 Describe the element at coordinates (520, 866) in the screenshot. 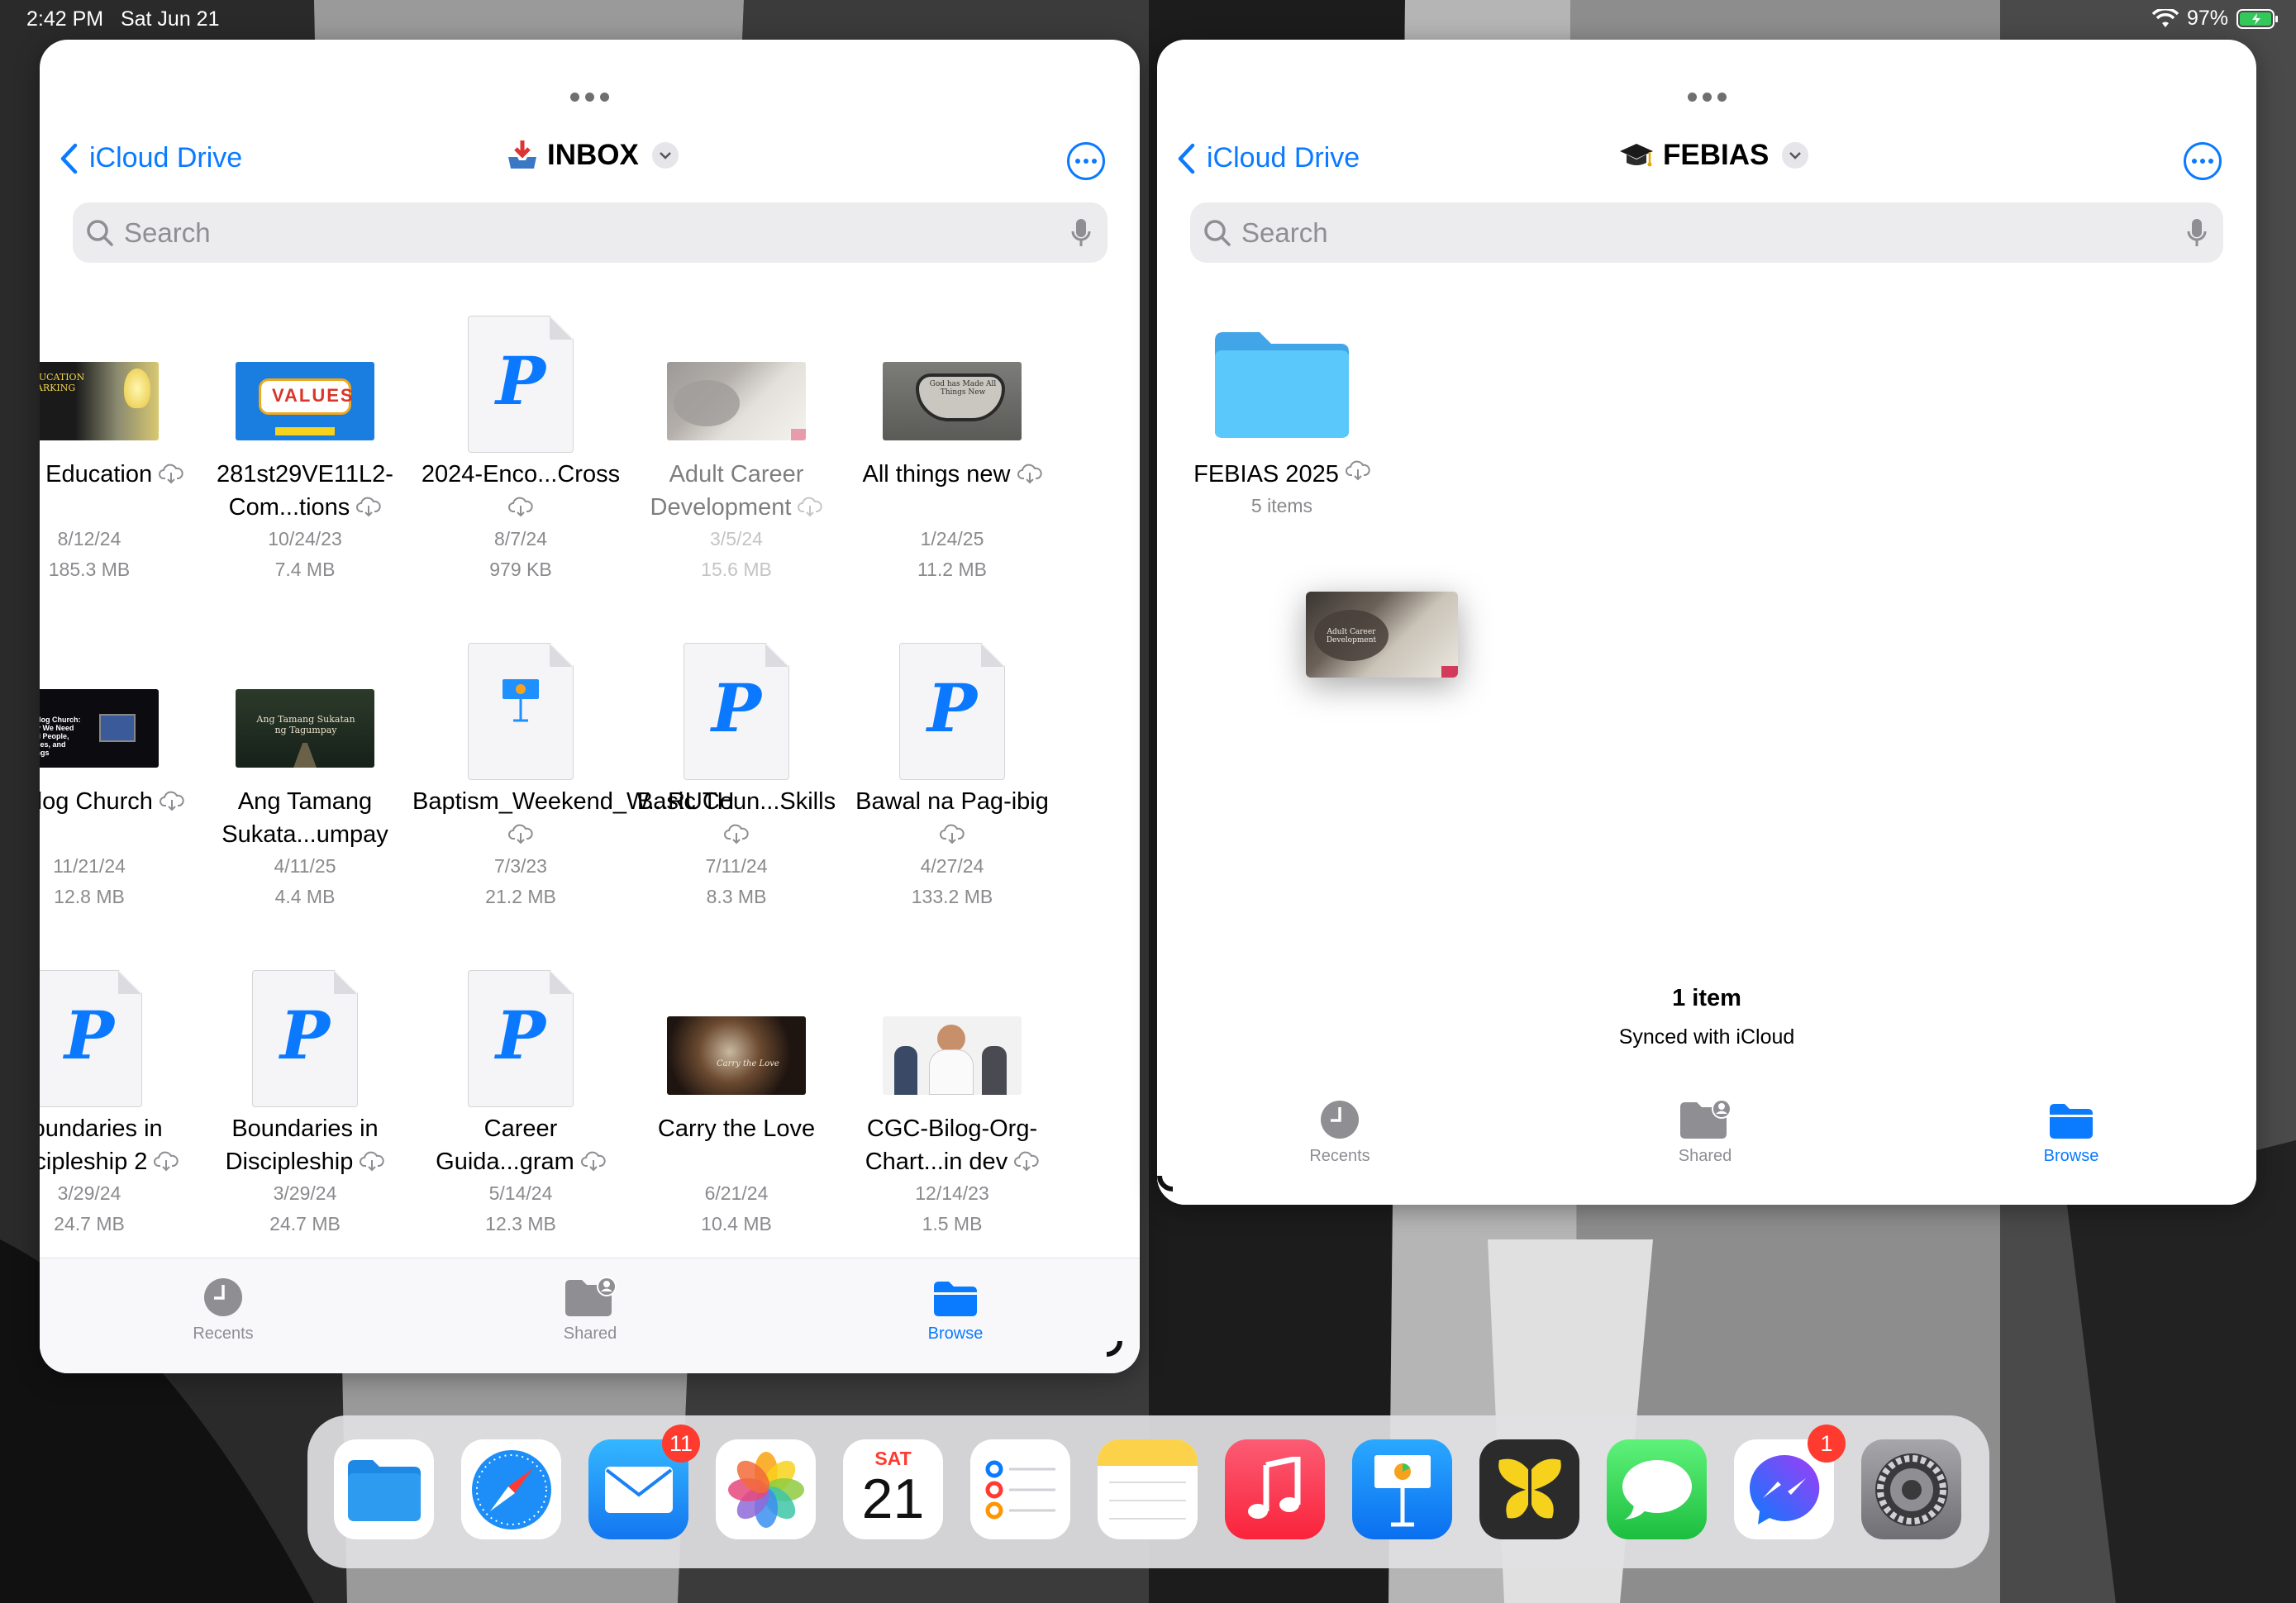

I see `file-date: 7/3/23` at that location.